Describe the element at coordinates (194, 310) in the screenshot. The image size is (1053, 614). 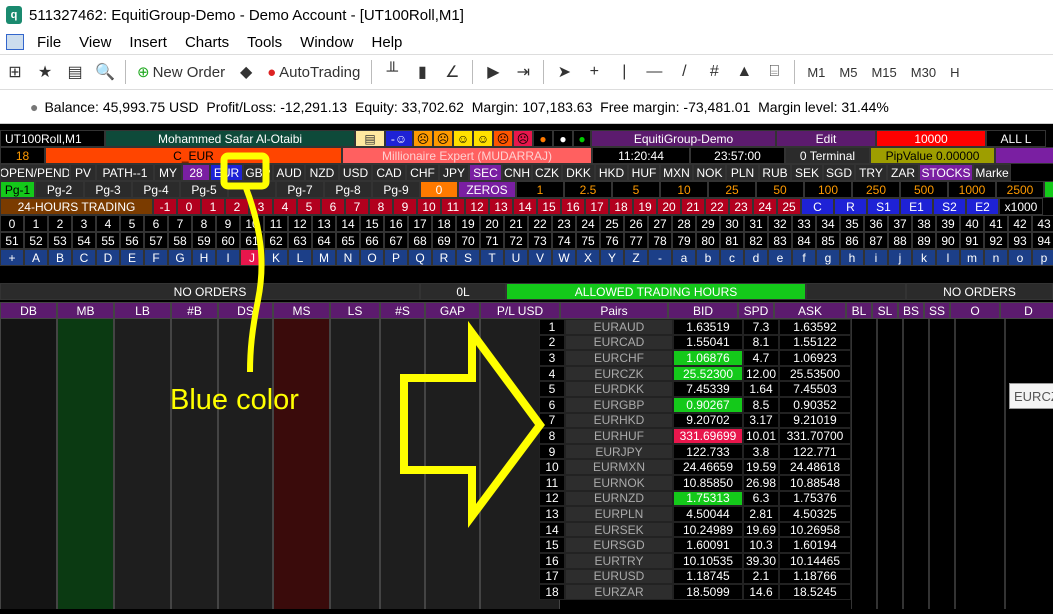
I see `column-header-b: #B` at that location.